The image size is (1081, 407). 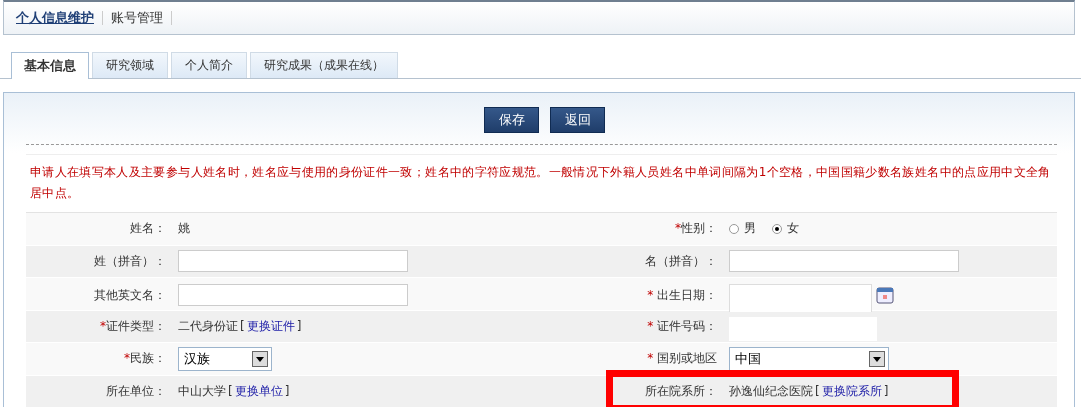 What do you see at coordinates (133, 326) in the screenshot?
I see `field-label: *证件类型：` at bounding box center [133, 326].